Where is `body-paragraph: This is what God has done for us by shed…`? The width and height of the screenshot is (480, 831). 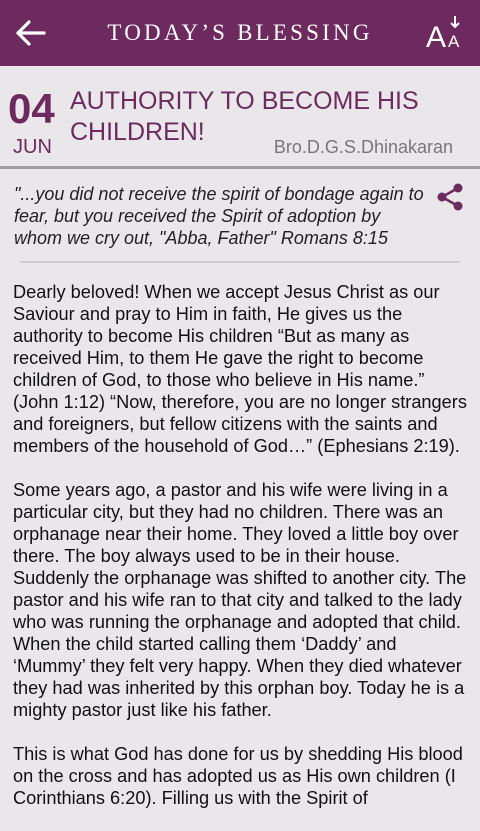 body-paragraph: This is what God has done for us by shed… is located at coordinates (238, 776).